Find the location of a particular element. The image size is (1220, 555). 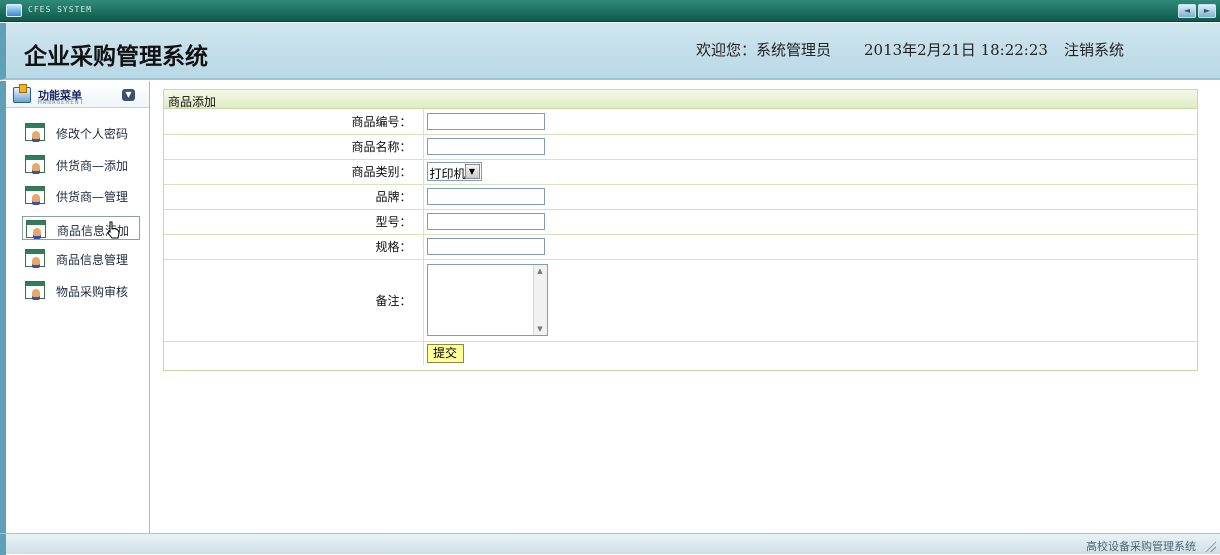

sidebar-item-change-password: 修改个人密码 is located at coordinates (81, 132).